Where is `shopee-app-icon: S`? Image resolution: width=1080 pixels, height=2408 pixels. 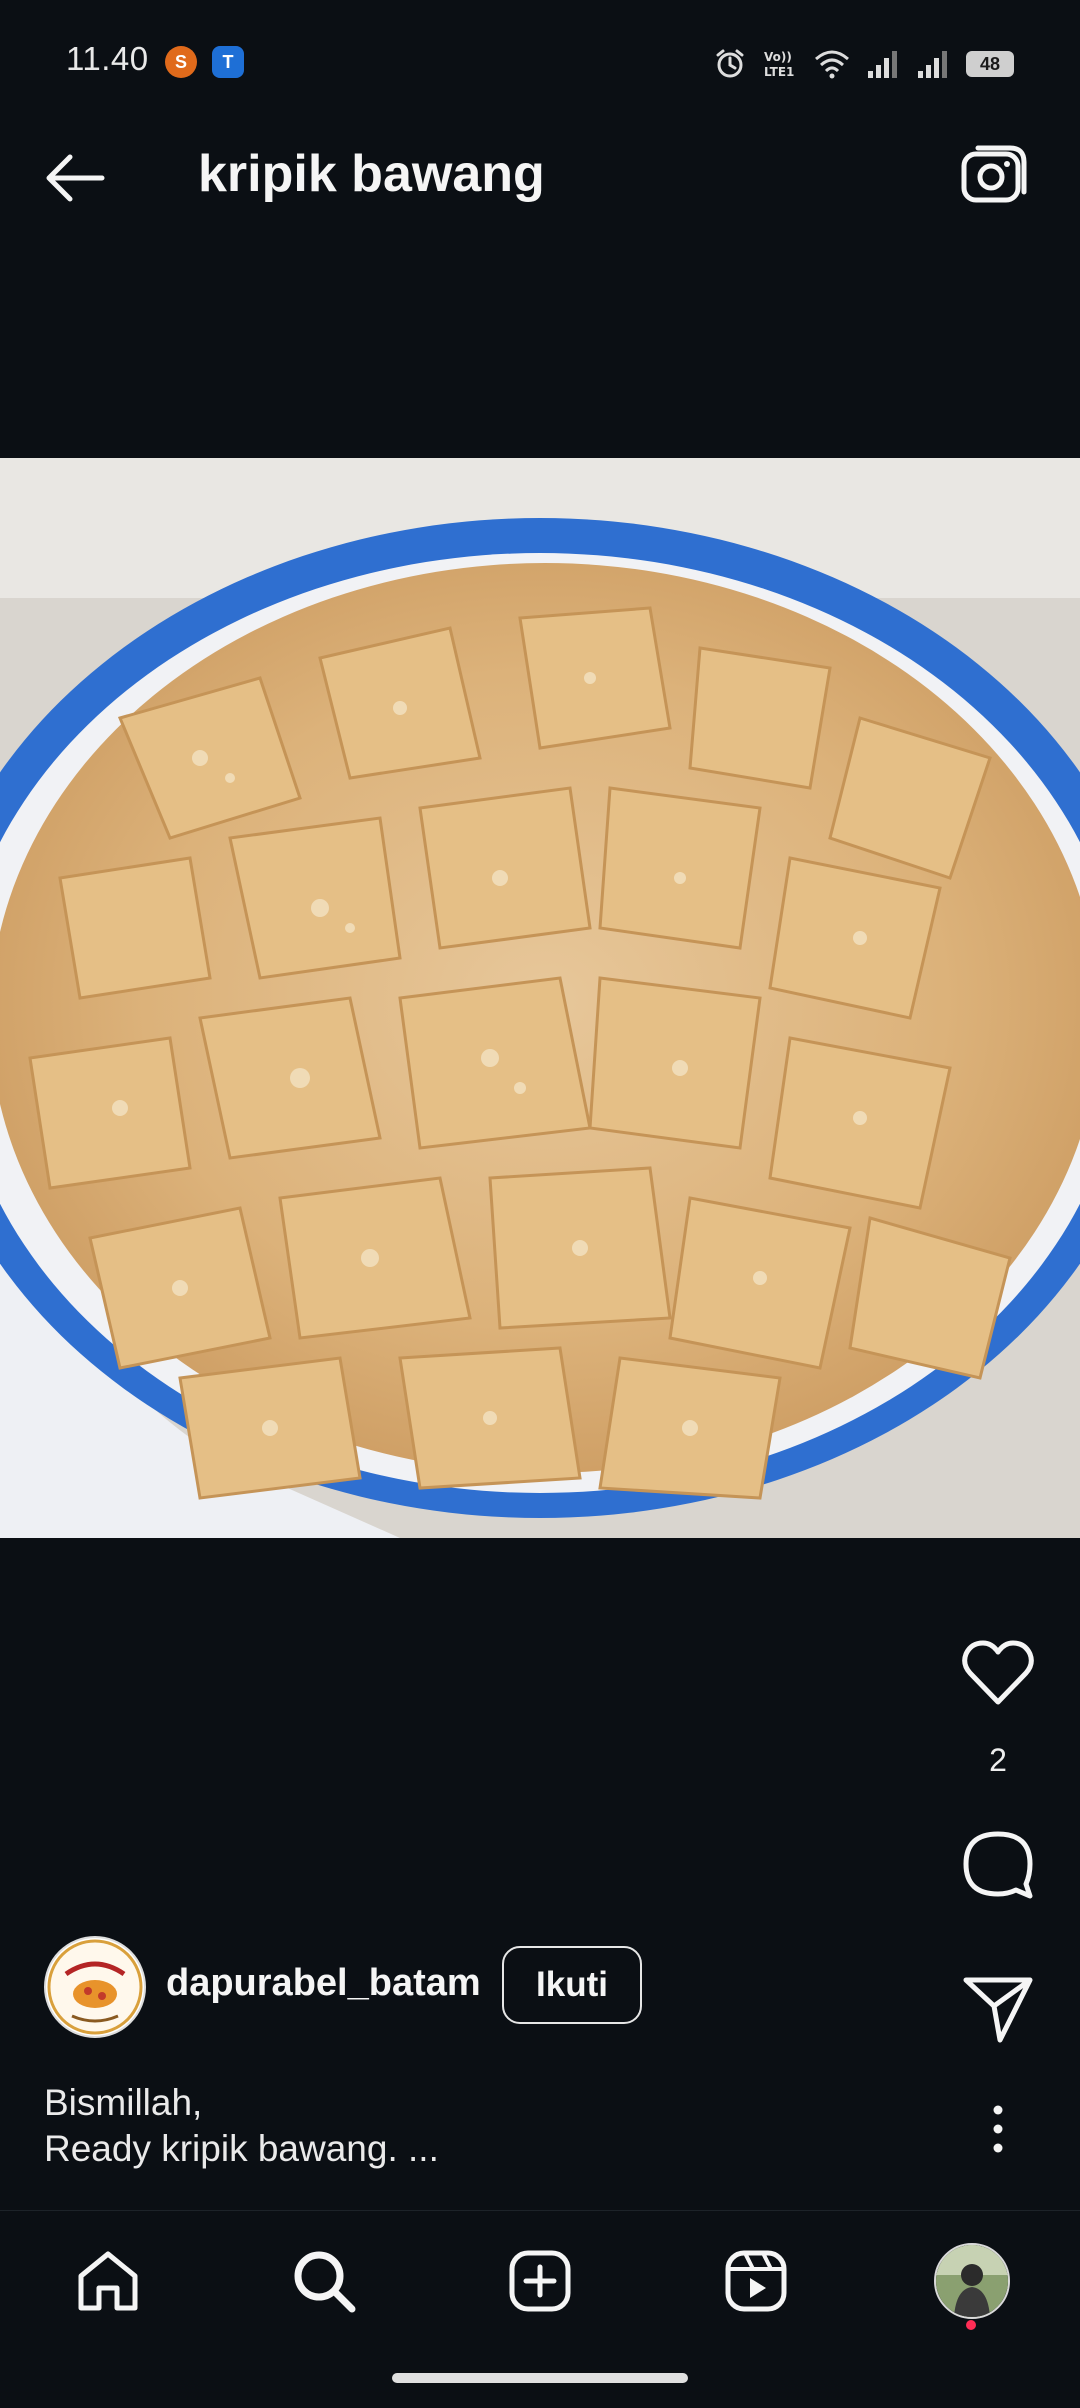
shopee-app-icon: S is located at coordinates (181, 62).